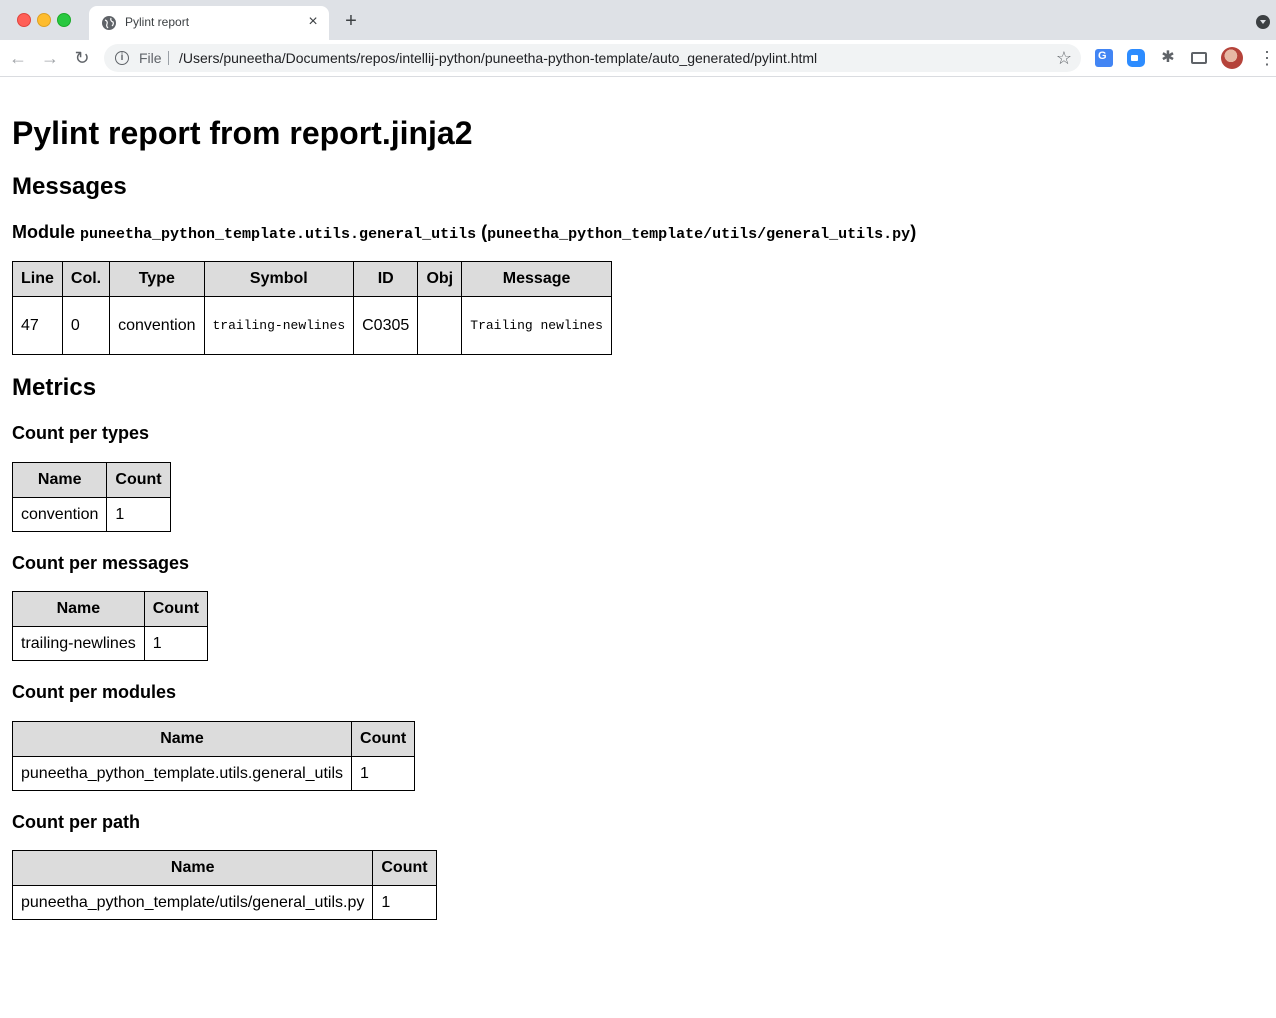 The height and width of the screenshot is (1018, 1276). Describe the element at coordinates (94, 692) in the screenshot. I see `count-per-modules-heading: Count per modules` at that location.